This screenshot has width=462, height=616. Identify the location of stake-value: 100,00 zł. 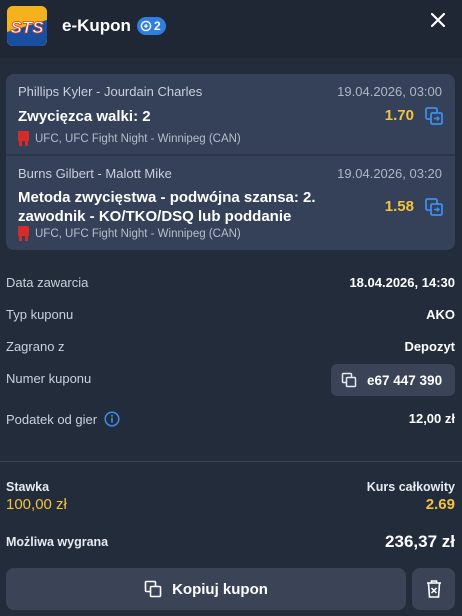
(36, 504).